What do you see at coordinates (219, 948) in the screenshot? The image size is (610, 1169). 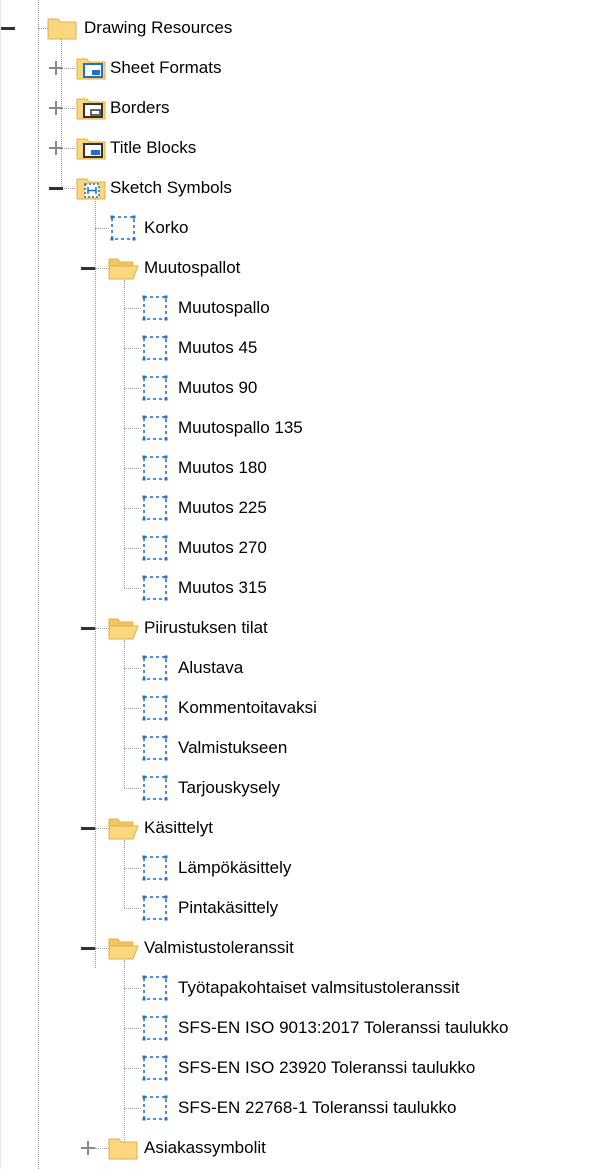 I see `tree-label-valmistustoleranssit: Valmistustoleranssit` at bounding box center [219, 948].